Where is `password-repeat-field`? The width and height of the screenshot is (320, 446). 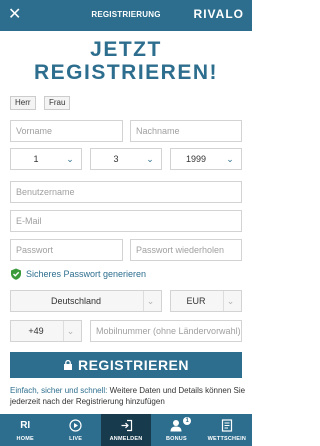
password-repeat-field is located at coordinates (186, 250).